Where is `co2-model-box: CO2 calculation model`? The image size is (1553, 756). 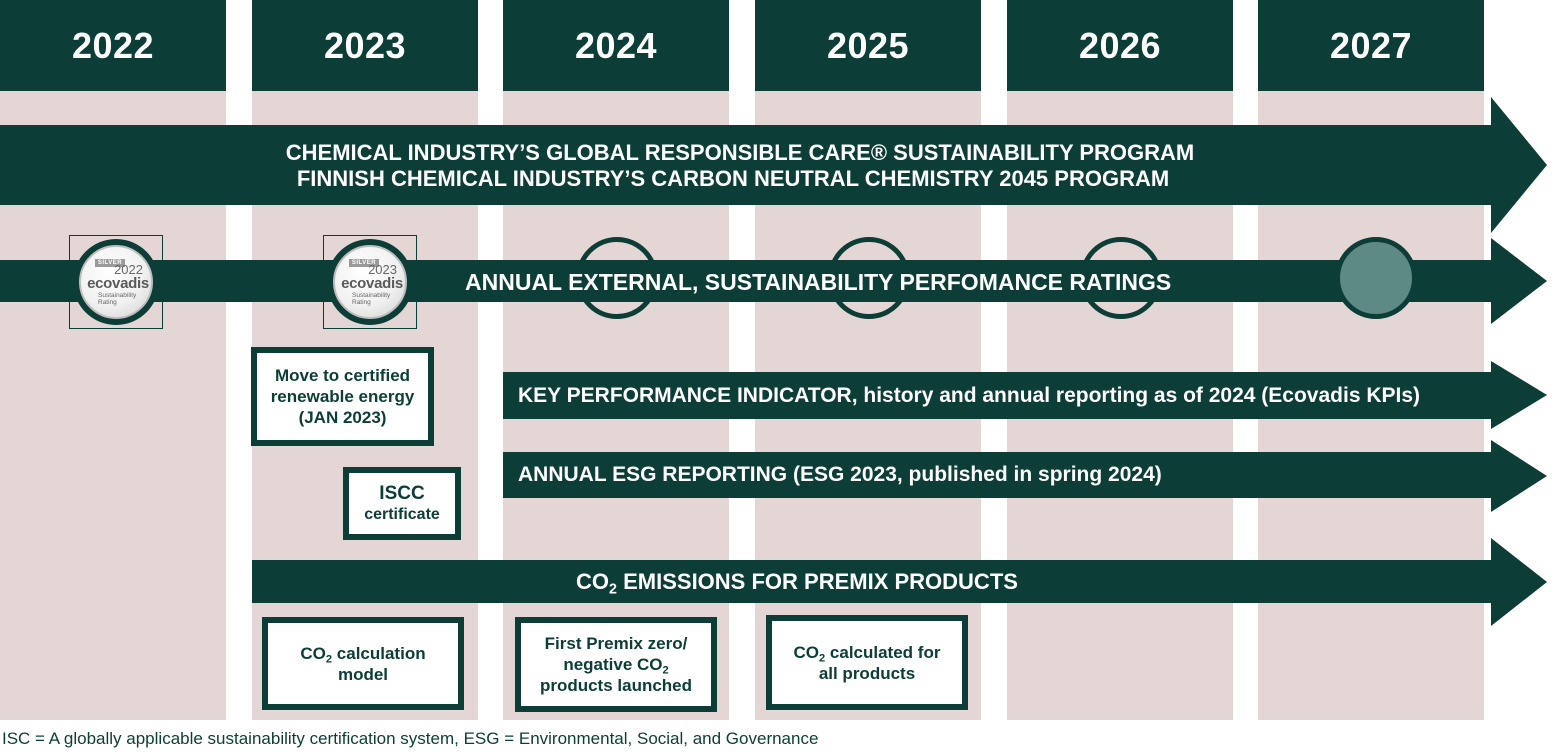 co2-model-box: CO2 calculation model is located at coordinates (363, 663).